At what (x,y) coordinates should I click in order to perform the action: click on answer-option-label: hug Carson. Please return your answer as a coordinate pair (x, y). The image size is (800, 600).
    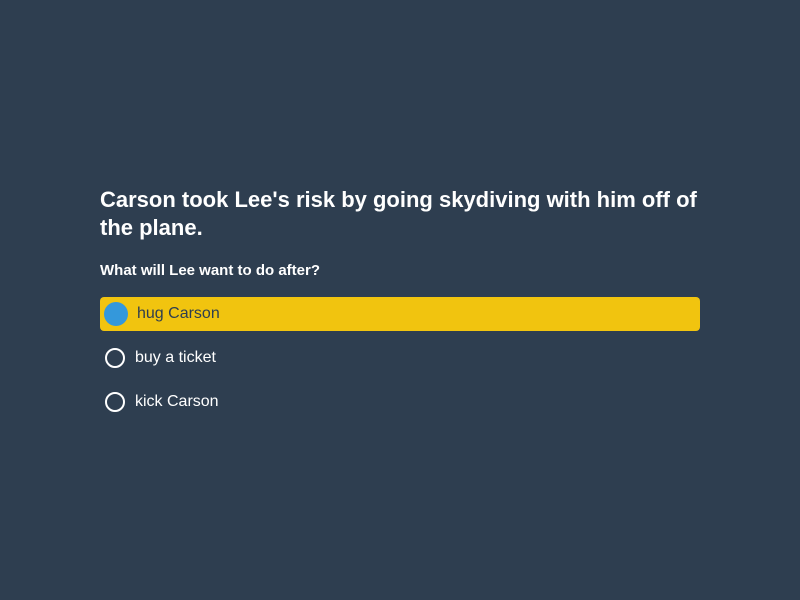
    Looking at the image, I should click on (178, 313).